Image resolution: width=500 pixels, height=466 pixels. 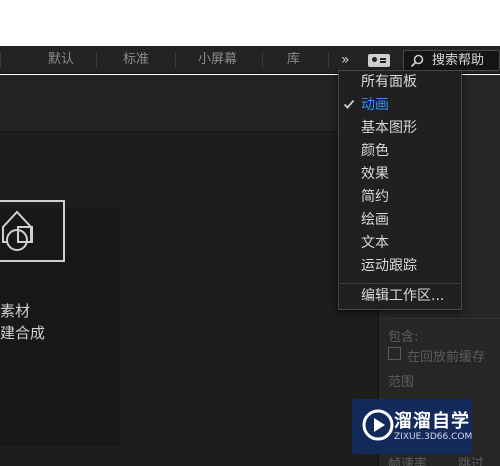 What do you see at coordinates (349, 104) in the screenshot?
I see `checkmark-icon` at bounding box center [349, 104].